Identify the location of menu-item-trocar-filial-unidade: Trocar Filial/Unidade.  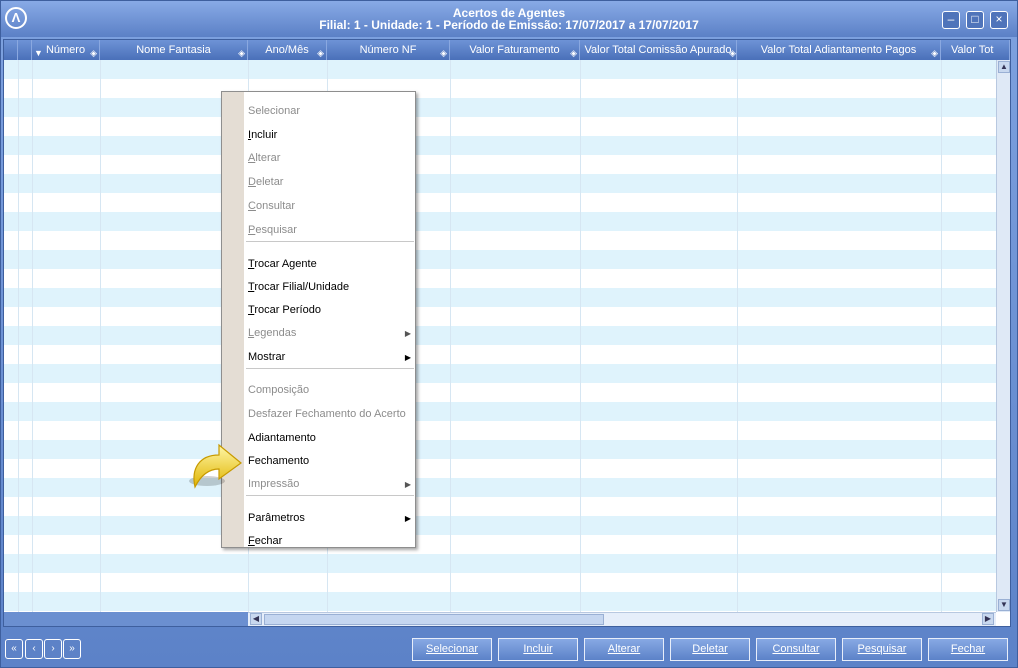
(298, 287).